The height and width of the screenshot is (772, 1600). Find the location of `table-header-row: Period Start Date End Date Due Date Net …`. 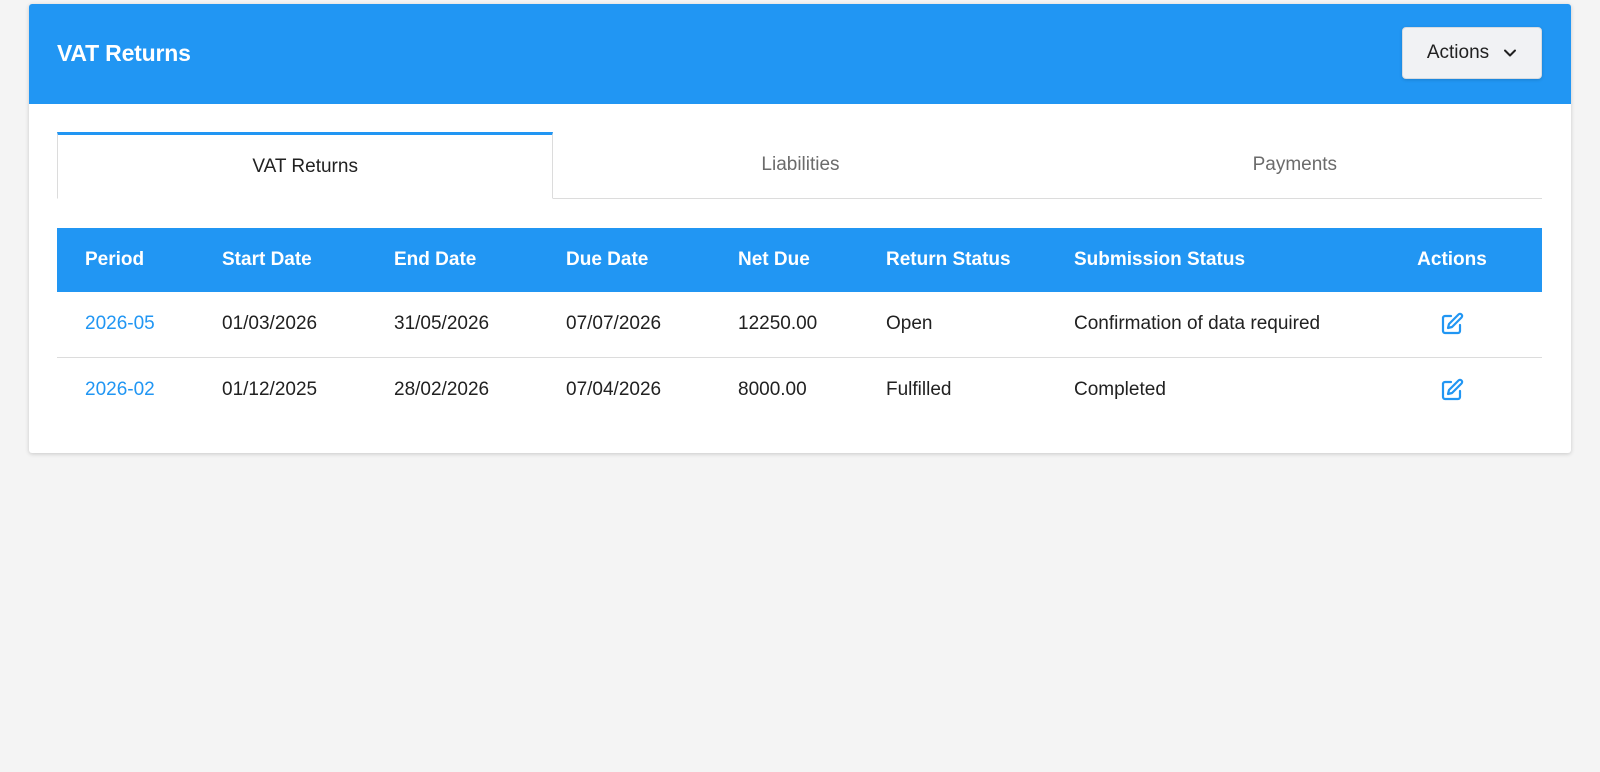

table-header-row: Period Start Date End Date Due Date Net … is located at coordinates (799, 260).